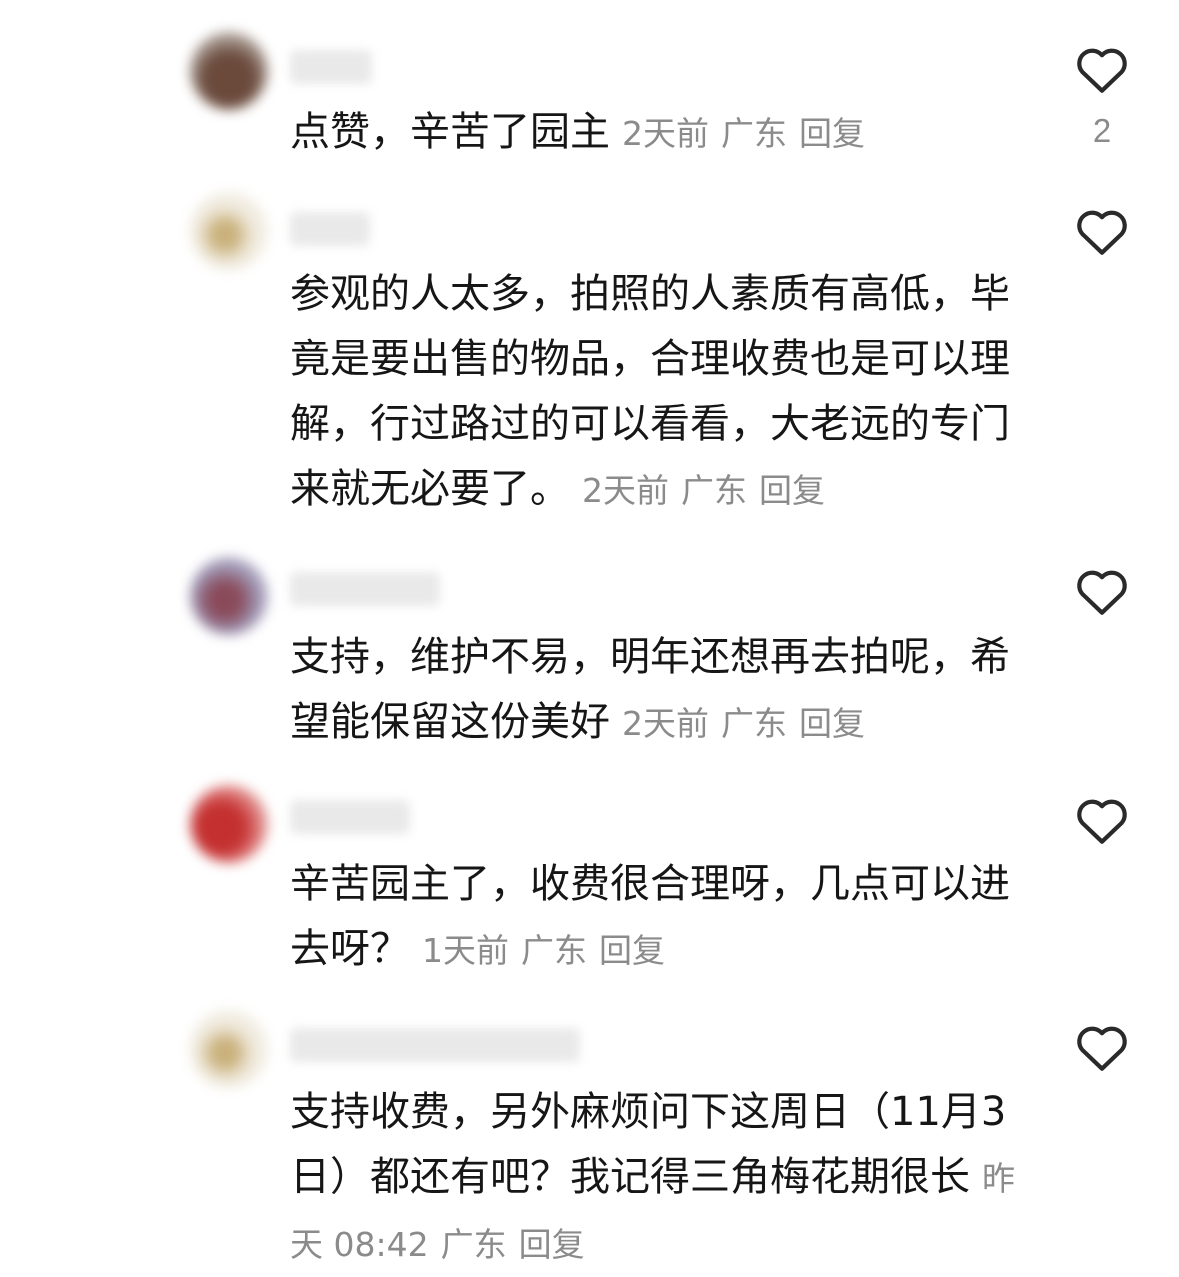  I want to click on like-count: 2, so click(1102, 130).